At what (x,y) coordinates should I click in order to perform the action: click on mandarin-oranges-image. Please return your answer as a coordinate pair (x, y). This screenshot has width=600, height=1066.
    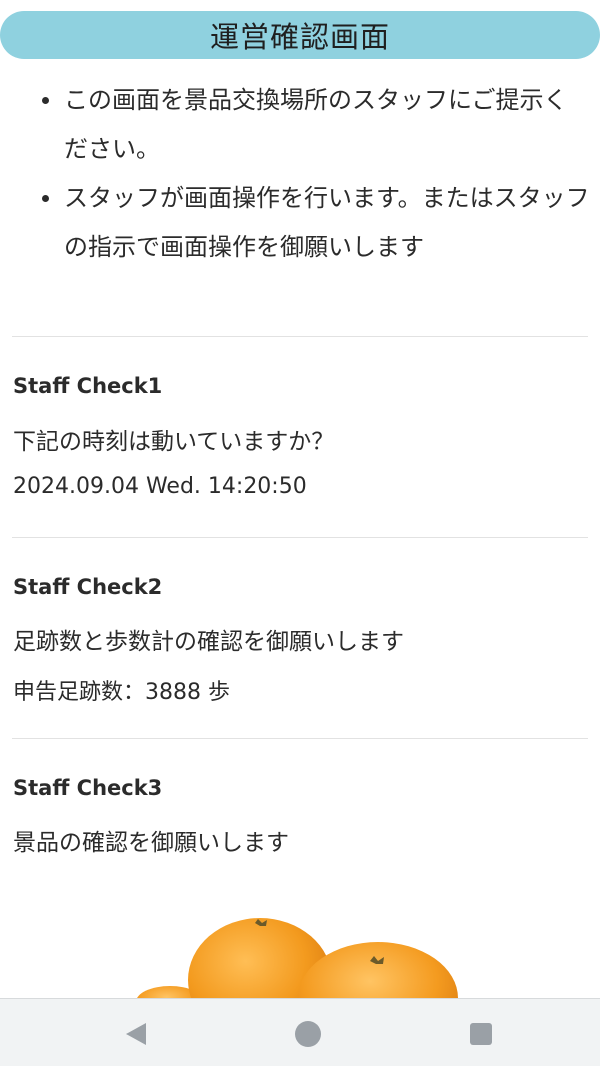
    Looking at the image, I should click on (297, 958).